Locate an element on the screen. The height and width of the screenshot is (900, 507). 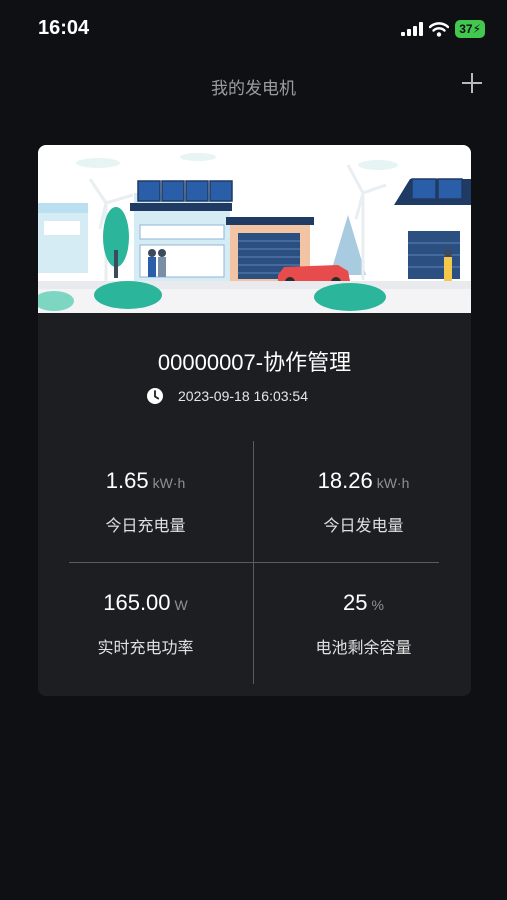
grid-divider-horizontal is located at coordinates (254, 562).